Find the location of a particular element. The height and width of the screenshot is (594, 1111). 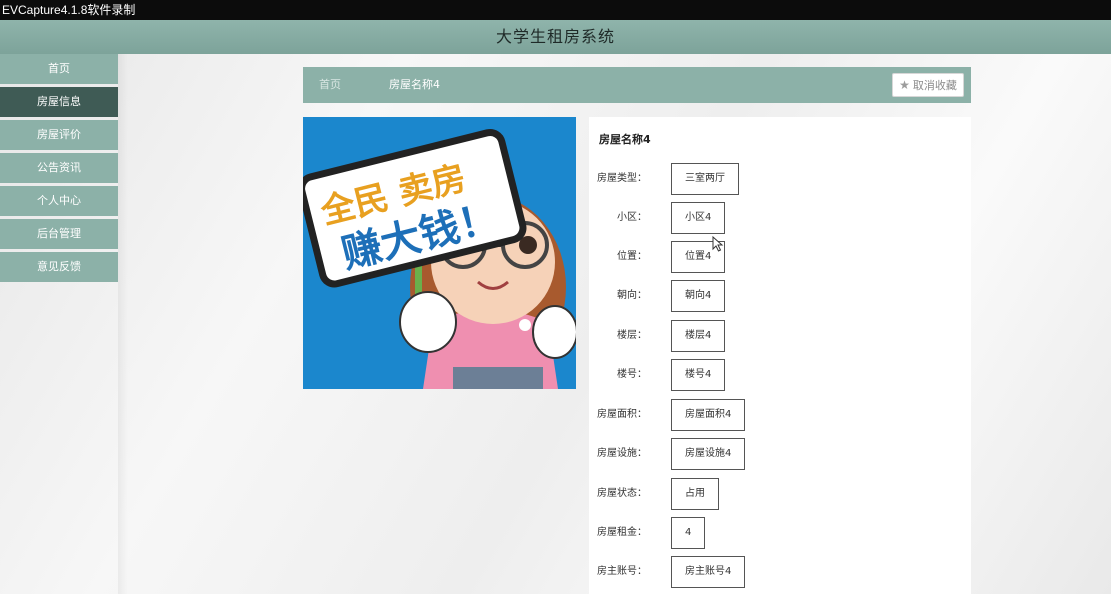

sidebar-item-announcements: 公告资讯 is located at coordinates (59, 168).